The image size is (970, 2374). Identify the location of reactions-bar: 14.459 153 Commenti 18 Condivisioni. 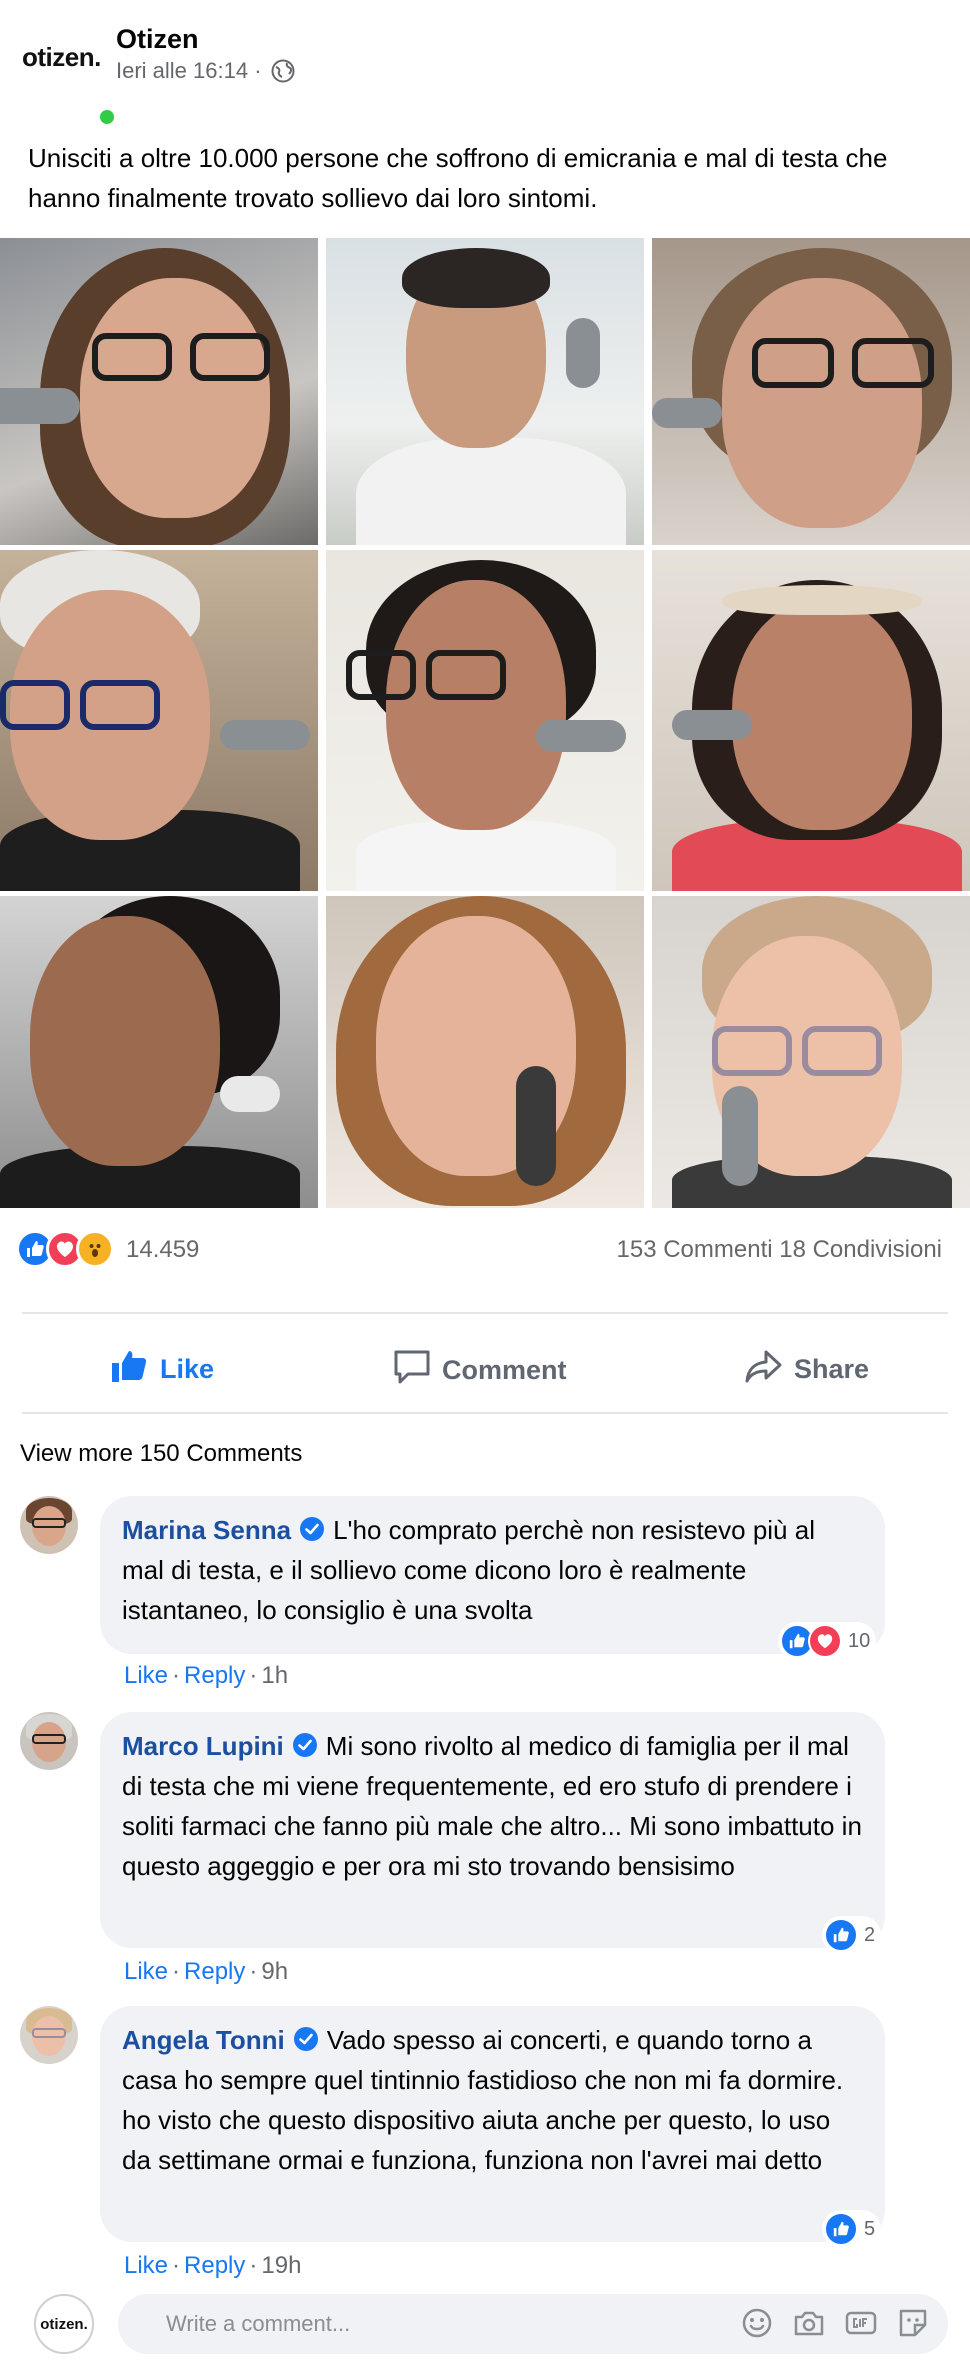
(485, 1250).